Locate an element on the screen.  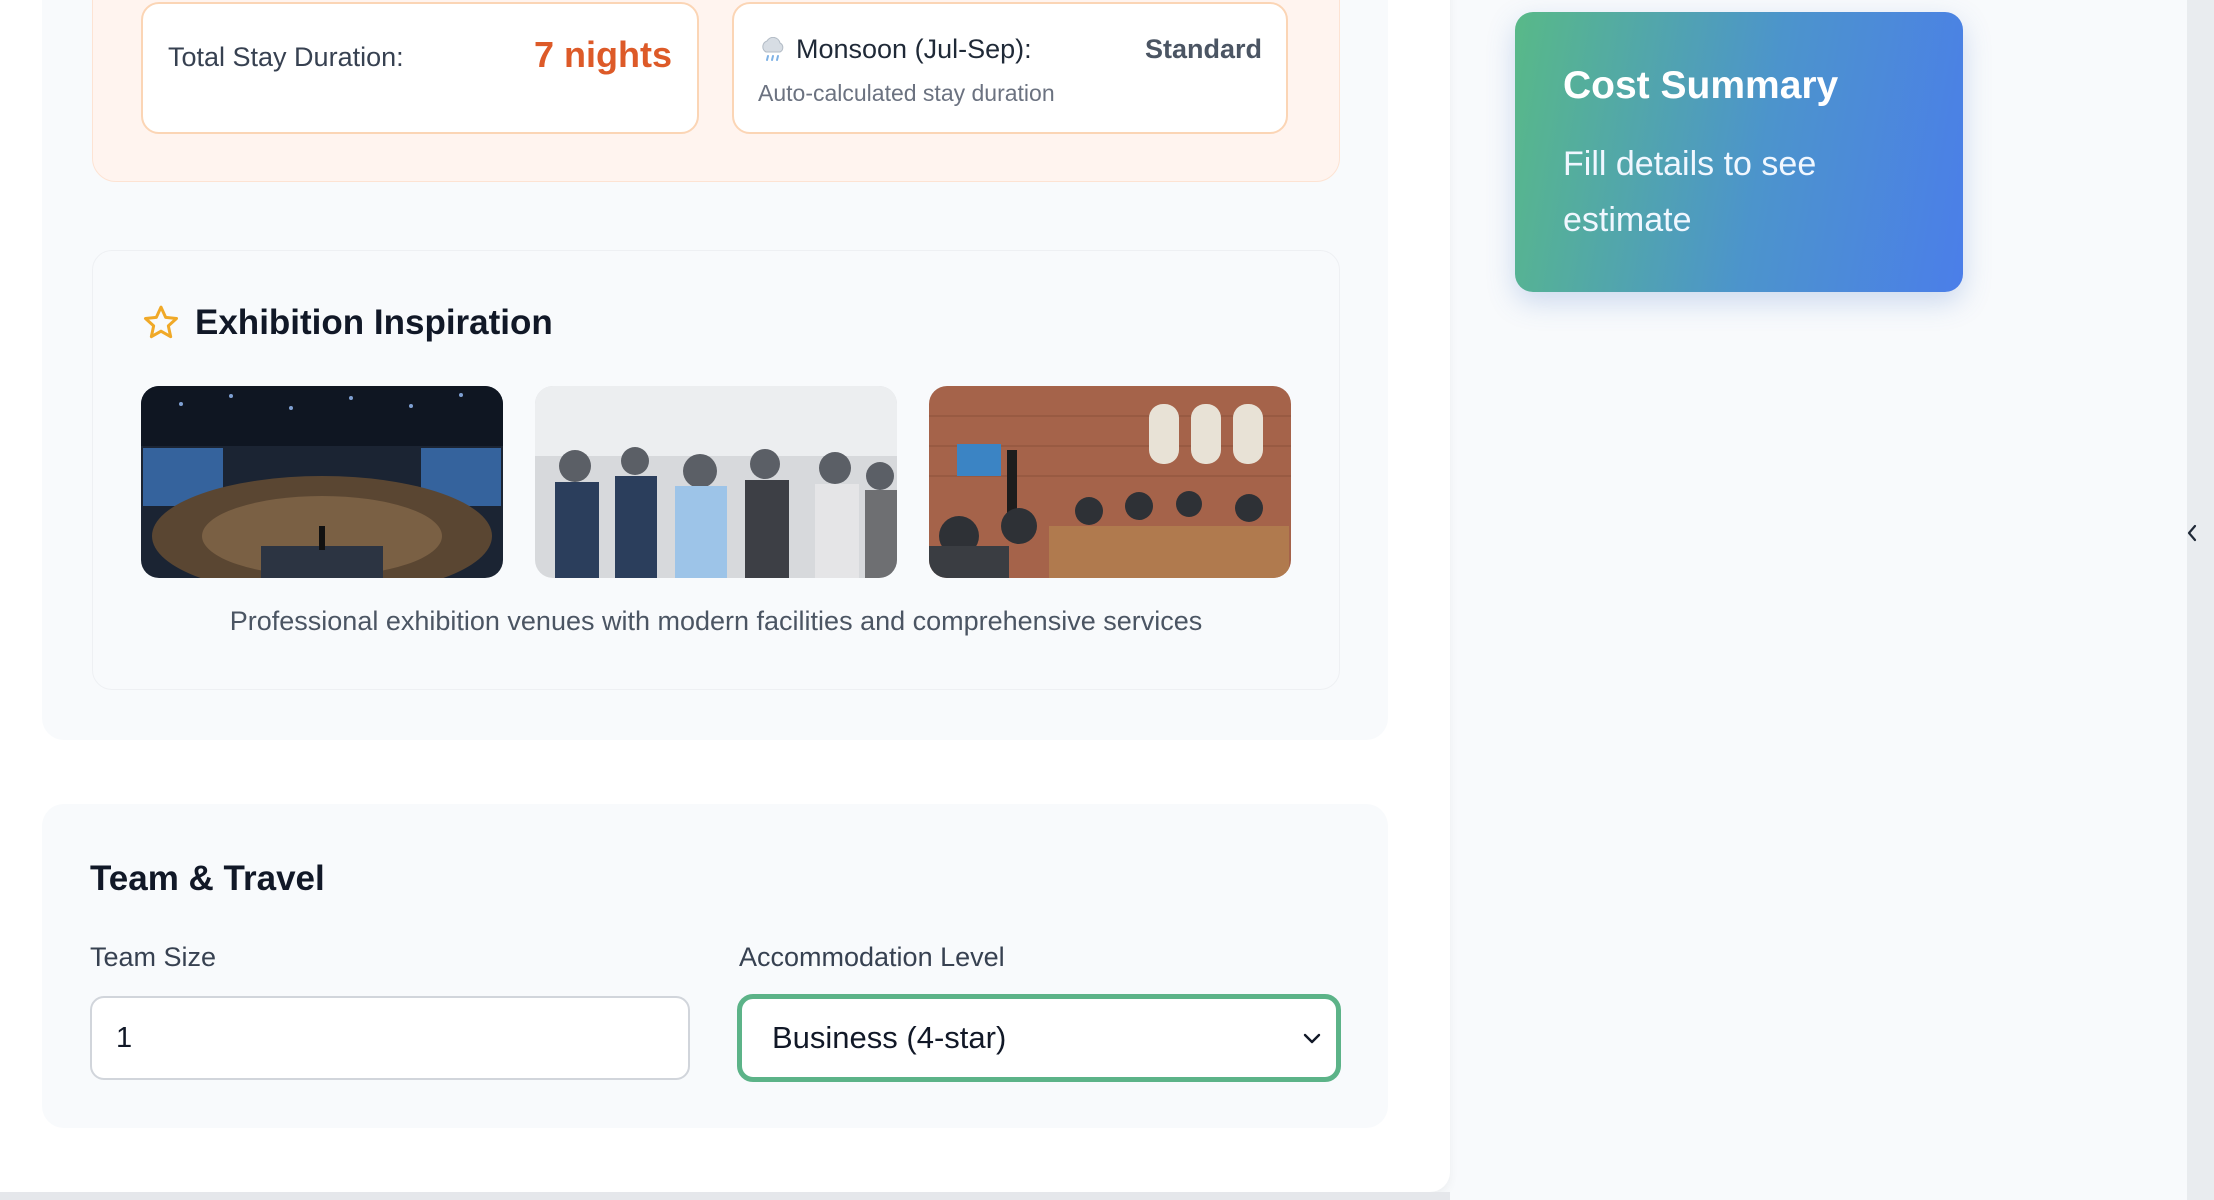
cost-summary-title: Cost Summary is located at coordinates (1701, 85).